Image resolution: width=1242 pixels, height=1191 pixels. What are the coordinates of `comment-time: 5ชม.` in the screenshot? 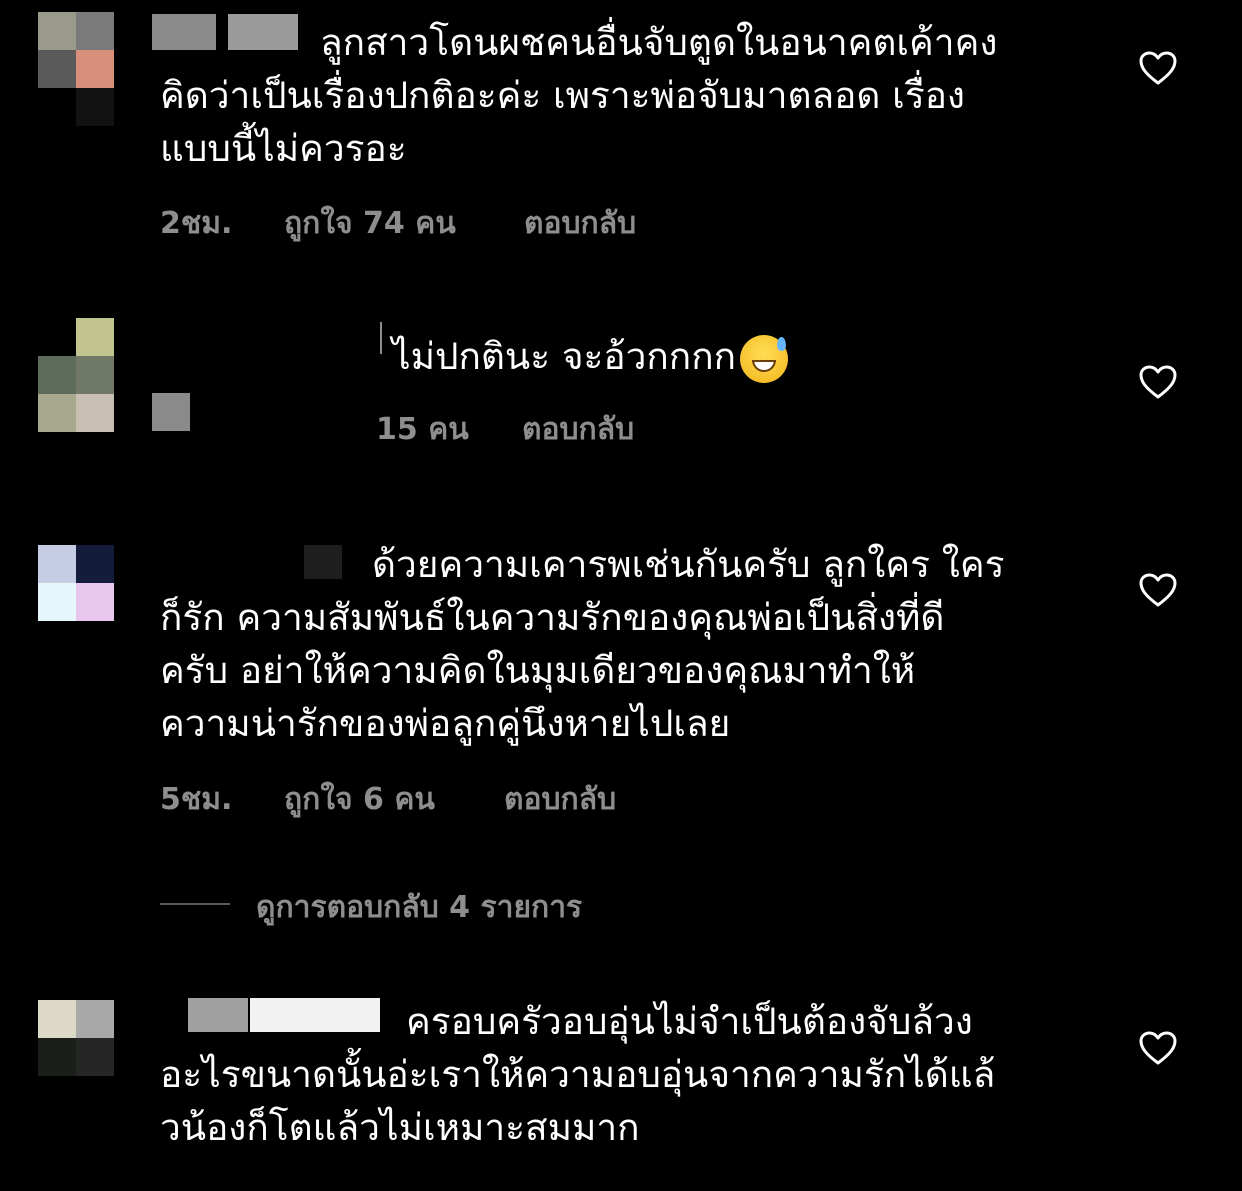 It's located at (196, 799).